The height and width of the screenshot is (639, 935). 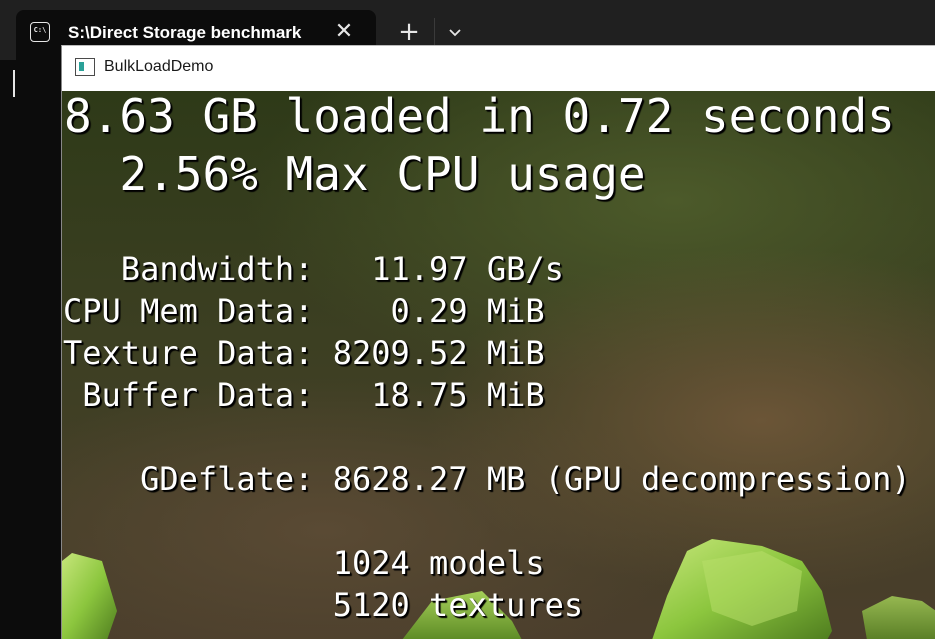 What do you see at coordinates (455, 33) in the screenshot?
I see `chevron-down-icon` at bounding box center [455, 33].